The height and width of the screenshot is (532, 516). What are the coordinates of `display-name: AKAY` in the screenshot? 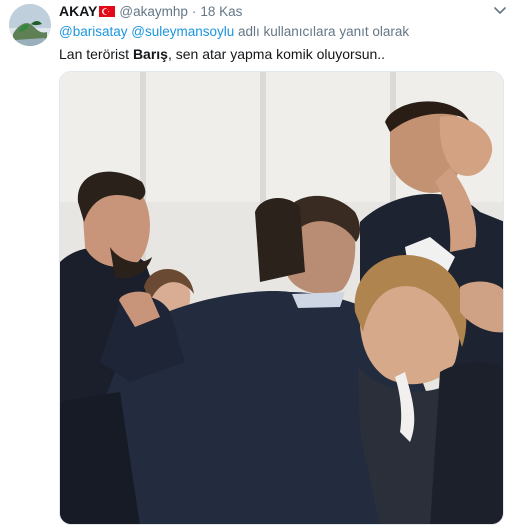 It's located at (78, 11).